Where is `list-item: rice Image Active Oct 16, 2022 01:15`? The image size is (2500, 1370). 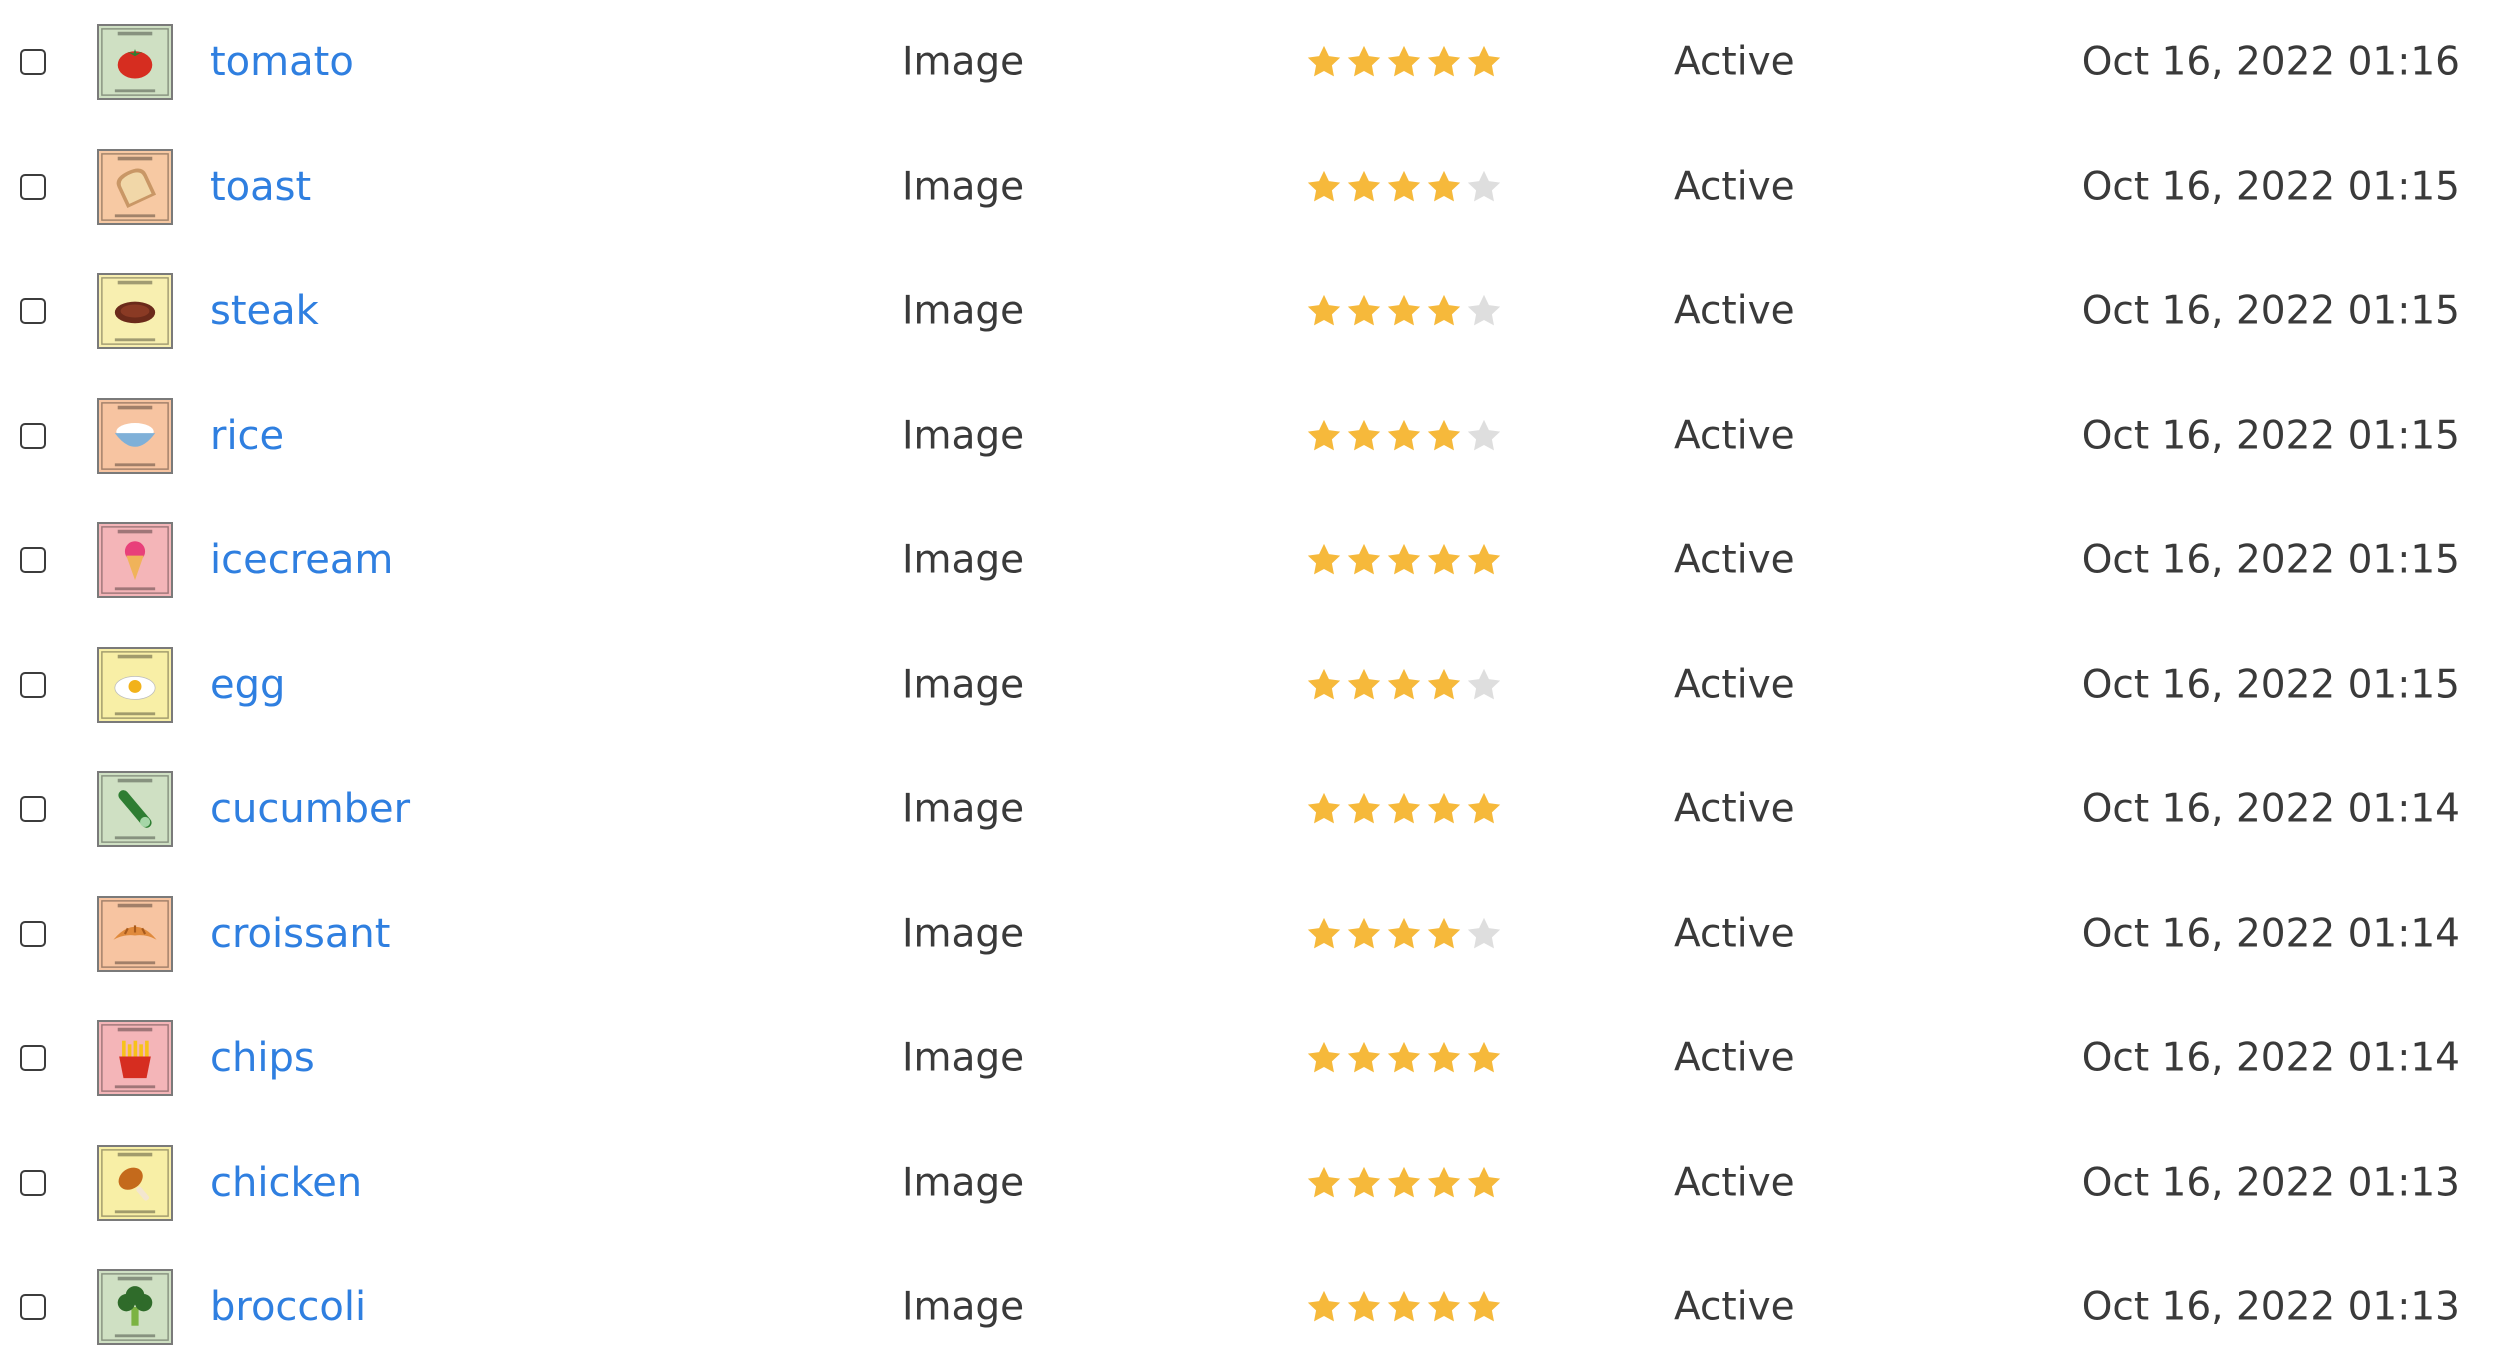 list-item: rice Image Active Oct 16, 2022 01:15 is located at coordinates (1250, 436).